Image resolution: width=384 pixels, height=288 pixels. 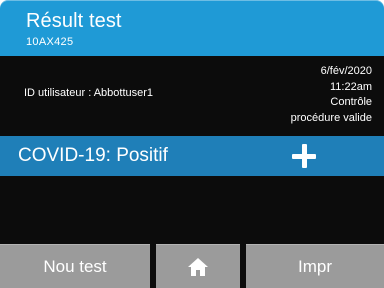 I want to click on procedure-status: procédure valide, so click(x=331, y=117).